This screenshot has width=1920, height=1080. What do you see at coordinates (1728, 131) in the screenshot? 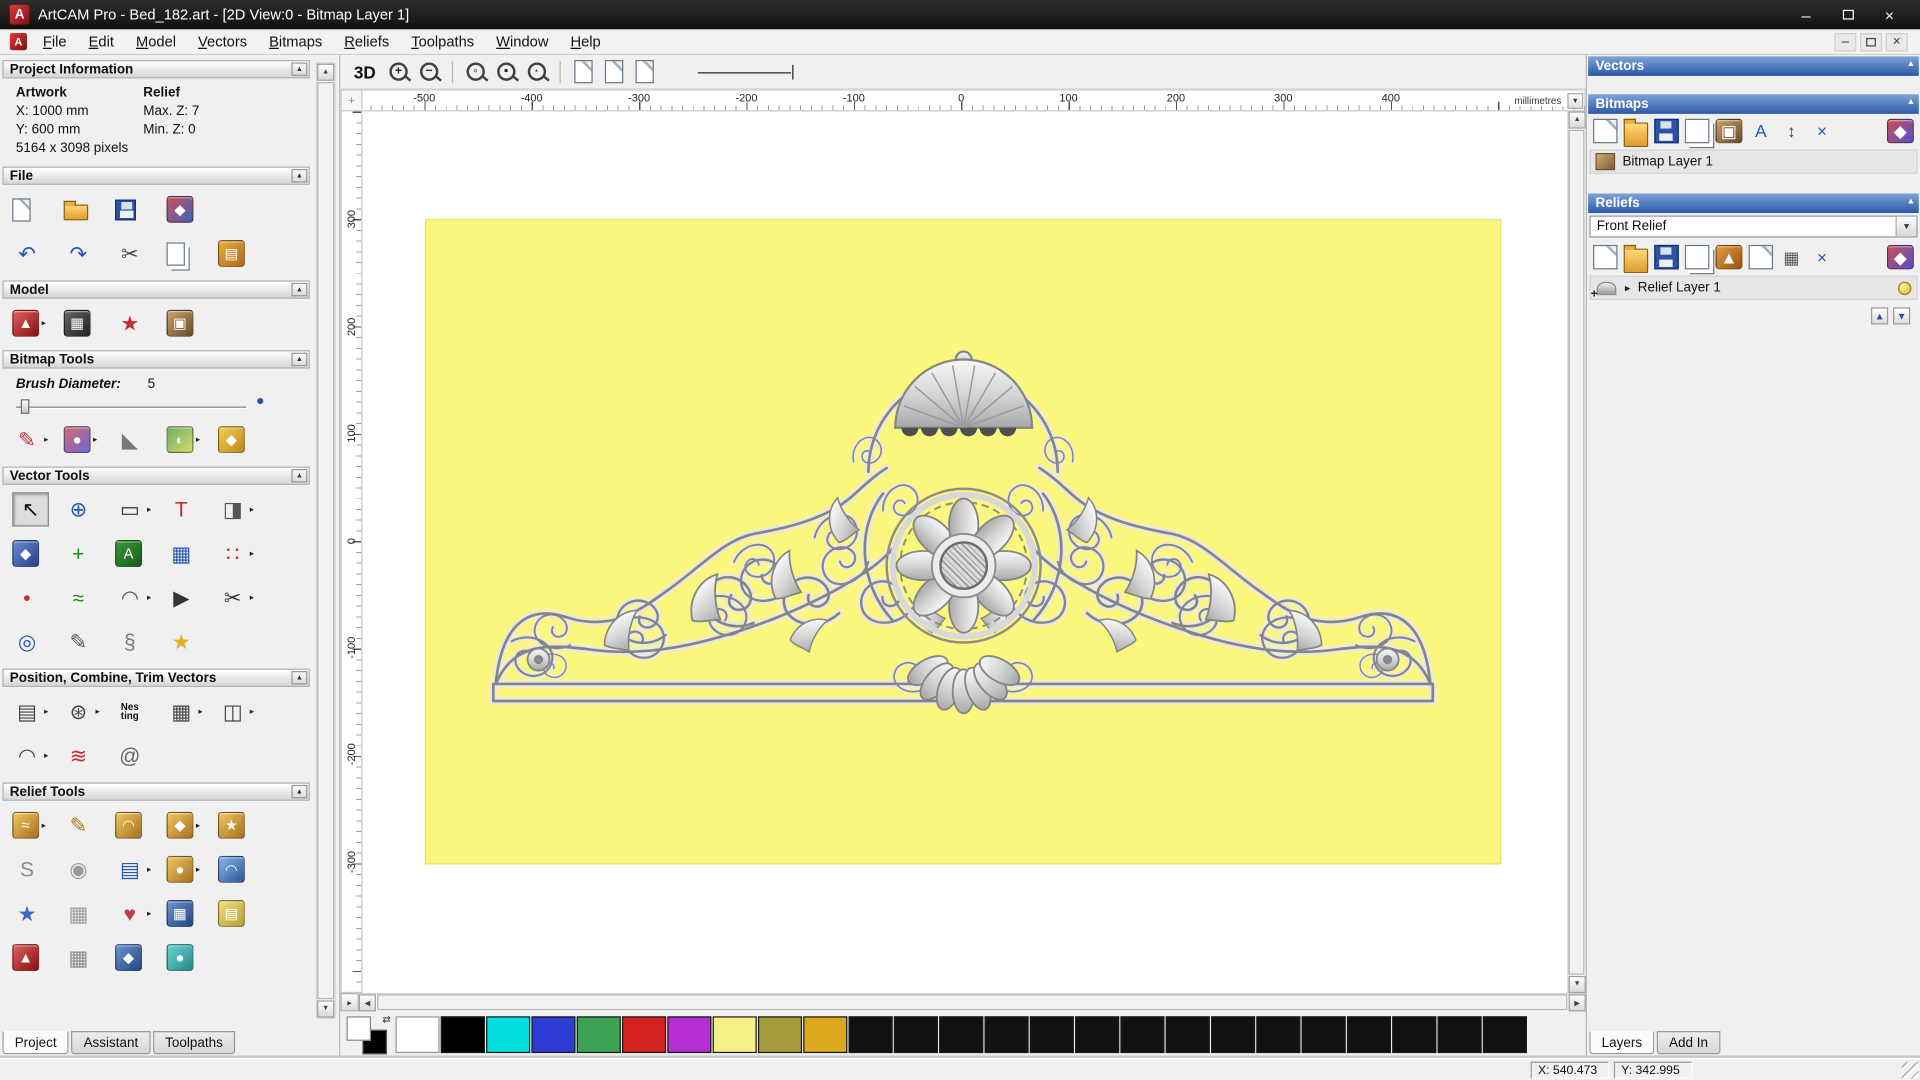
I see `bitmap-colour-icon: ▣` at bounding box center [1728, 131].